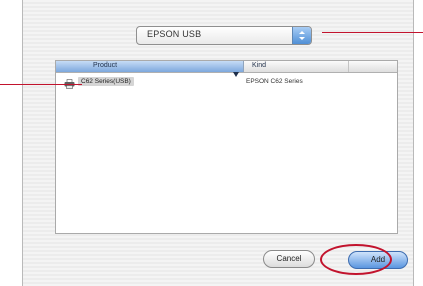 This screenshot has height=286, width=423. What do you see at coordinates (41, 84) in the screenshot?
I see `callout-line-printer` at bounding box center [41, 84].